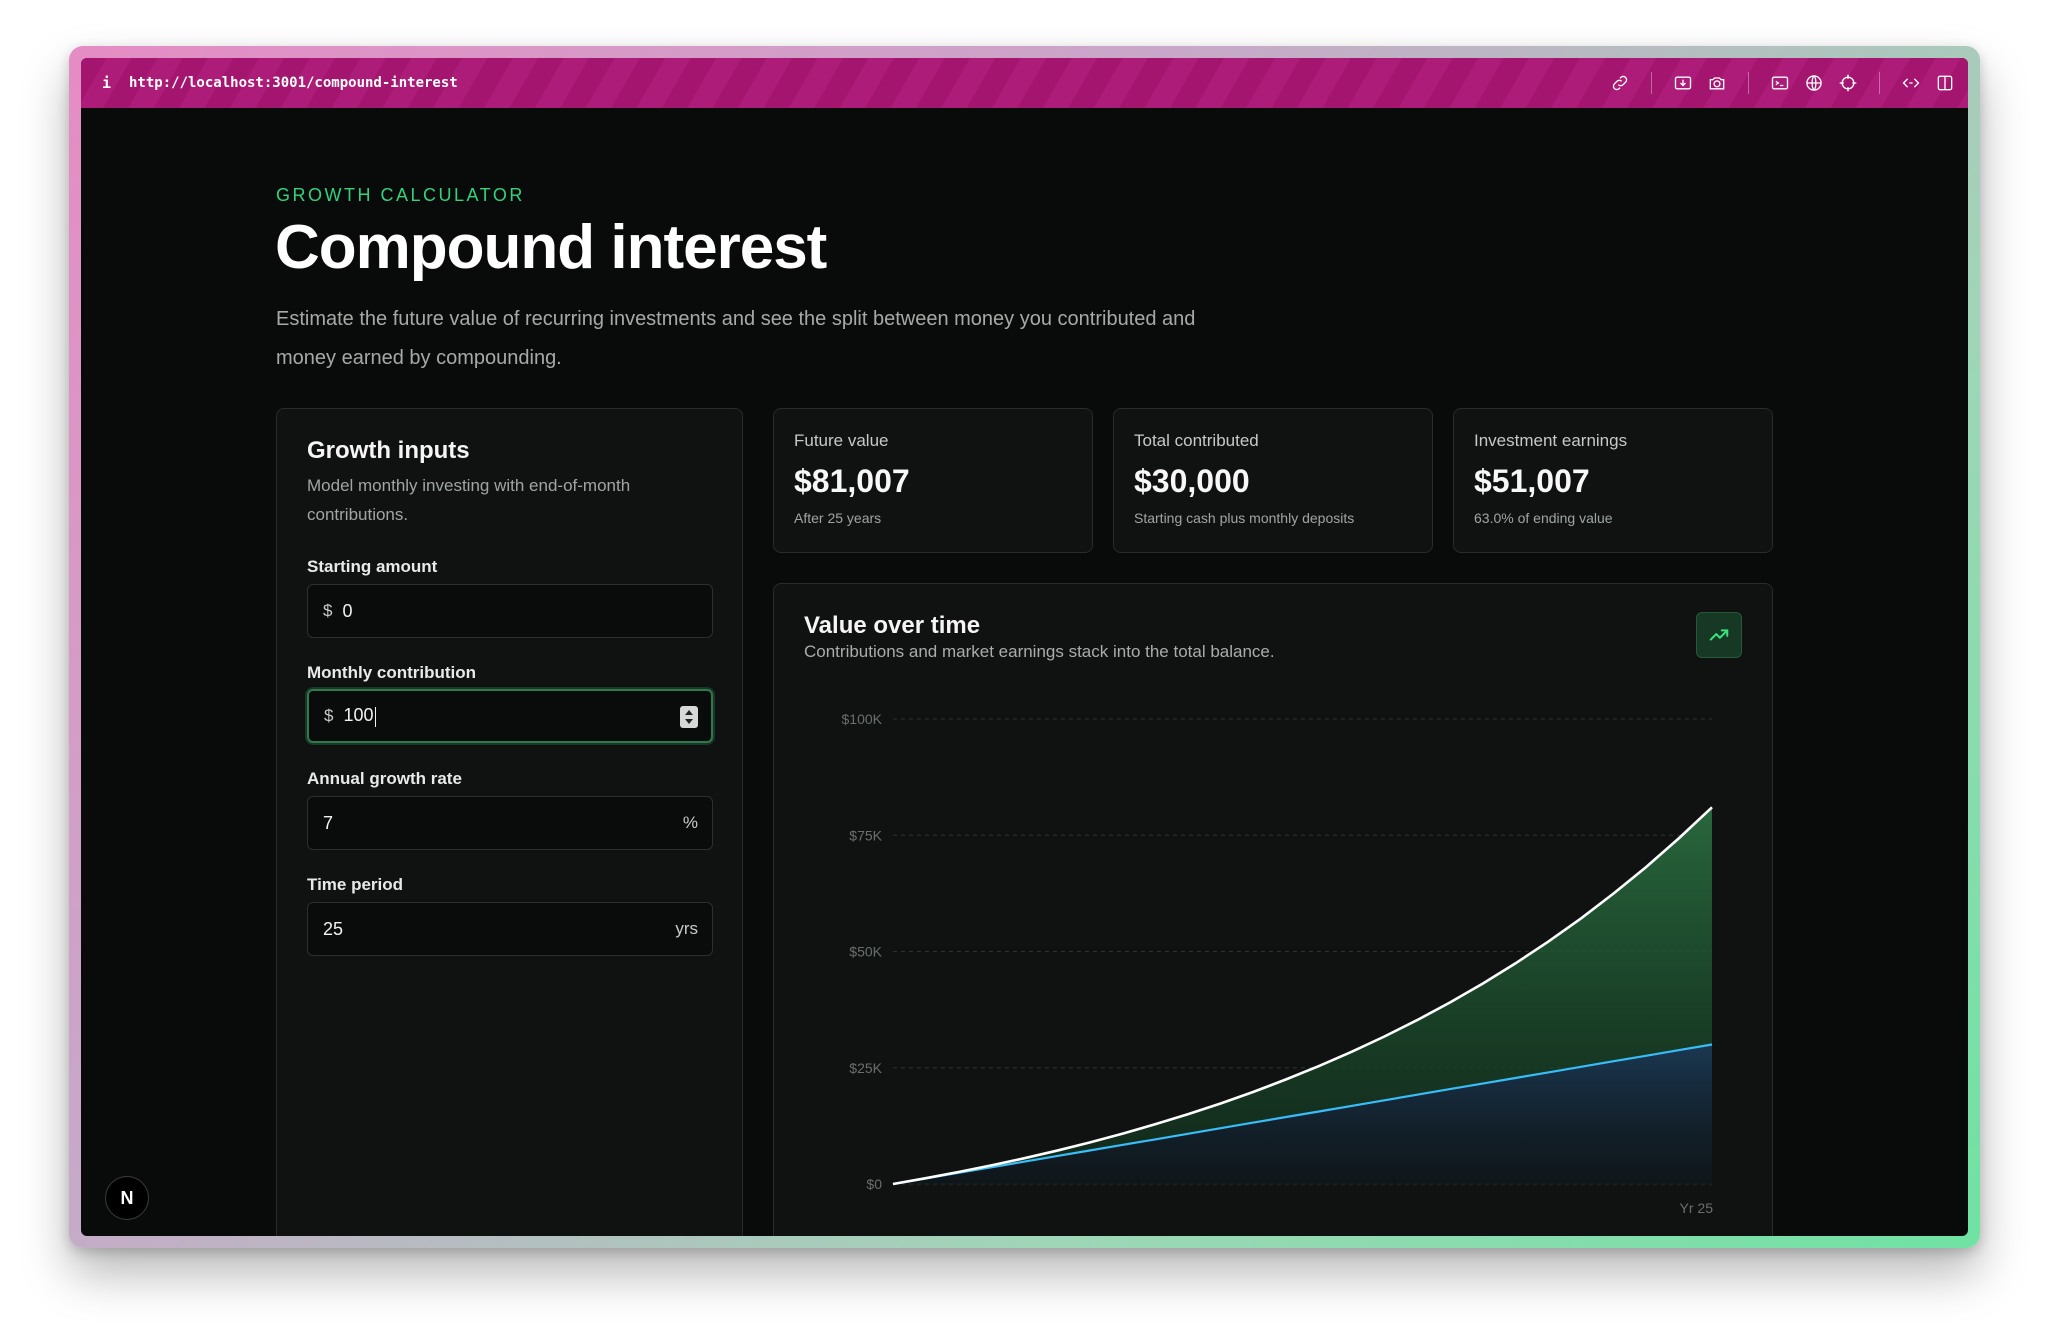 This screenshot has width=2048, height=1340. Describe the element at coordinates (375, 716) in the screenshot. I see `text-caret` at that location.